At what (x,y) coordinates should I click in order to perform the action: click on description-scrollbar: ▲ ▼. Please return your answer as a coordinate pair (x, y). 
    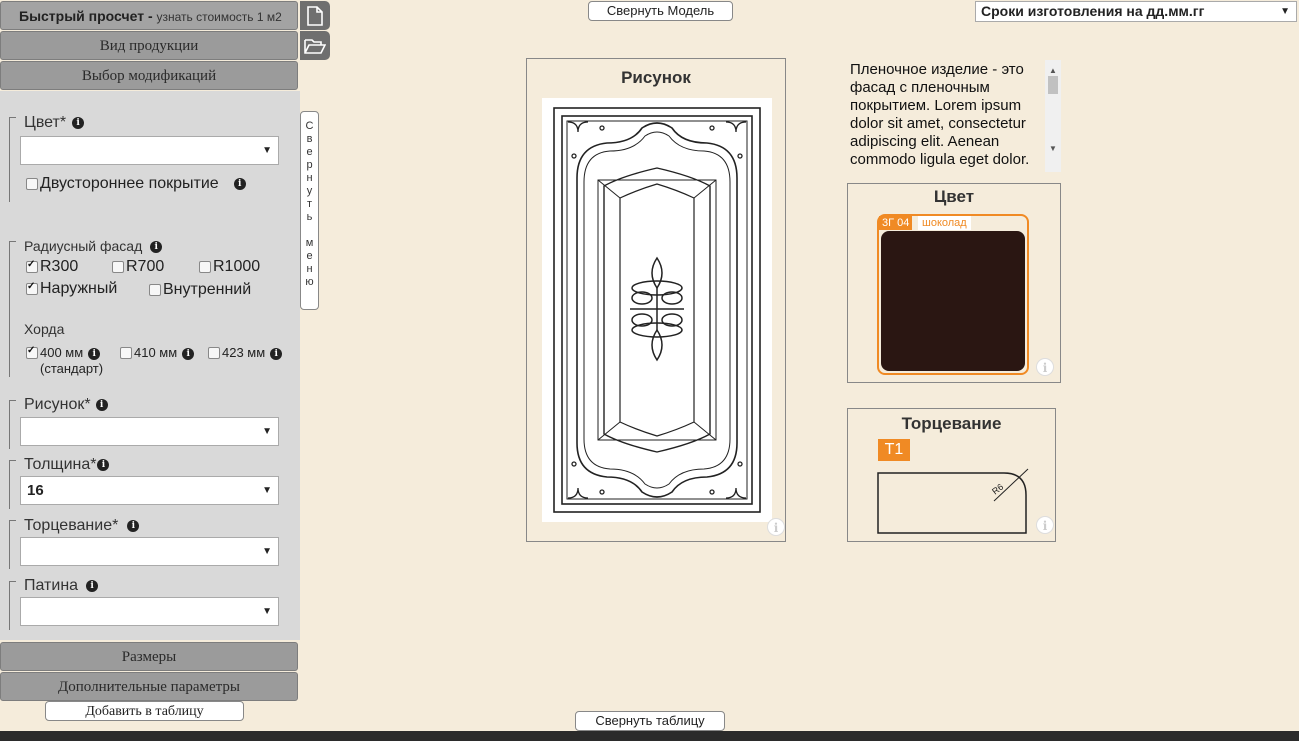
    Looking at the image, I should click on (1053, 116).